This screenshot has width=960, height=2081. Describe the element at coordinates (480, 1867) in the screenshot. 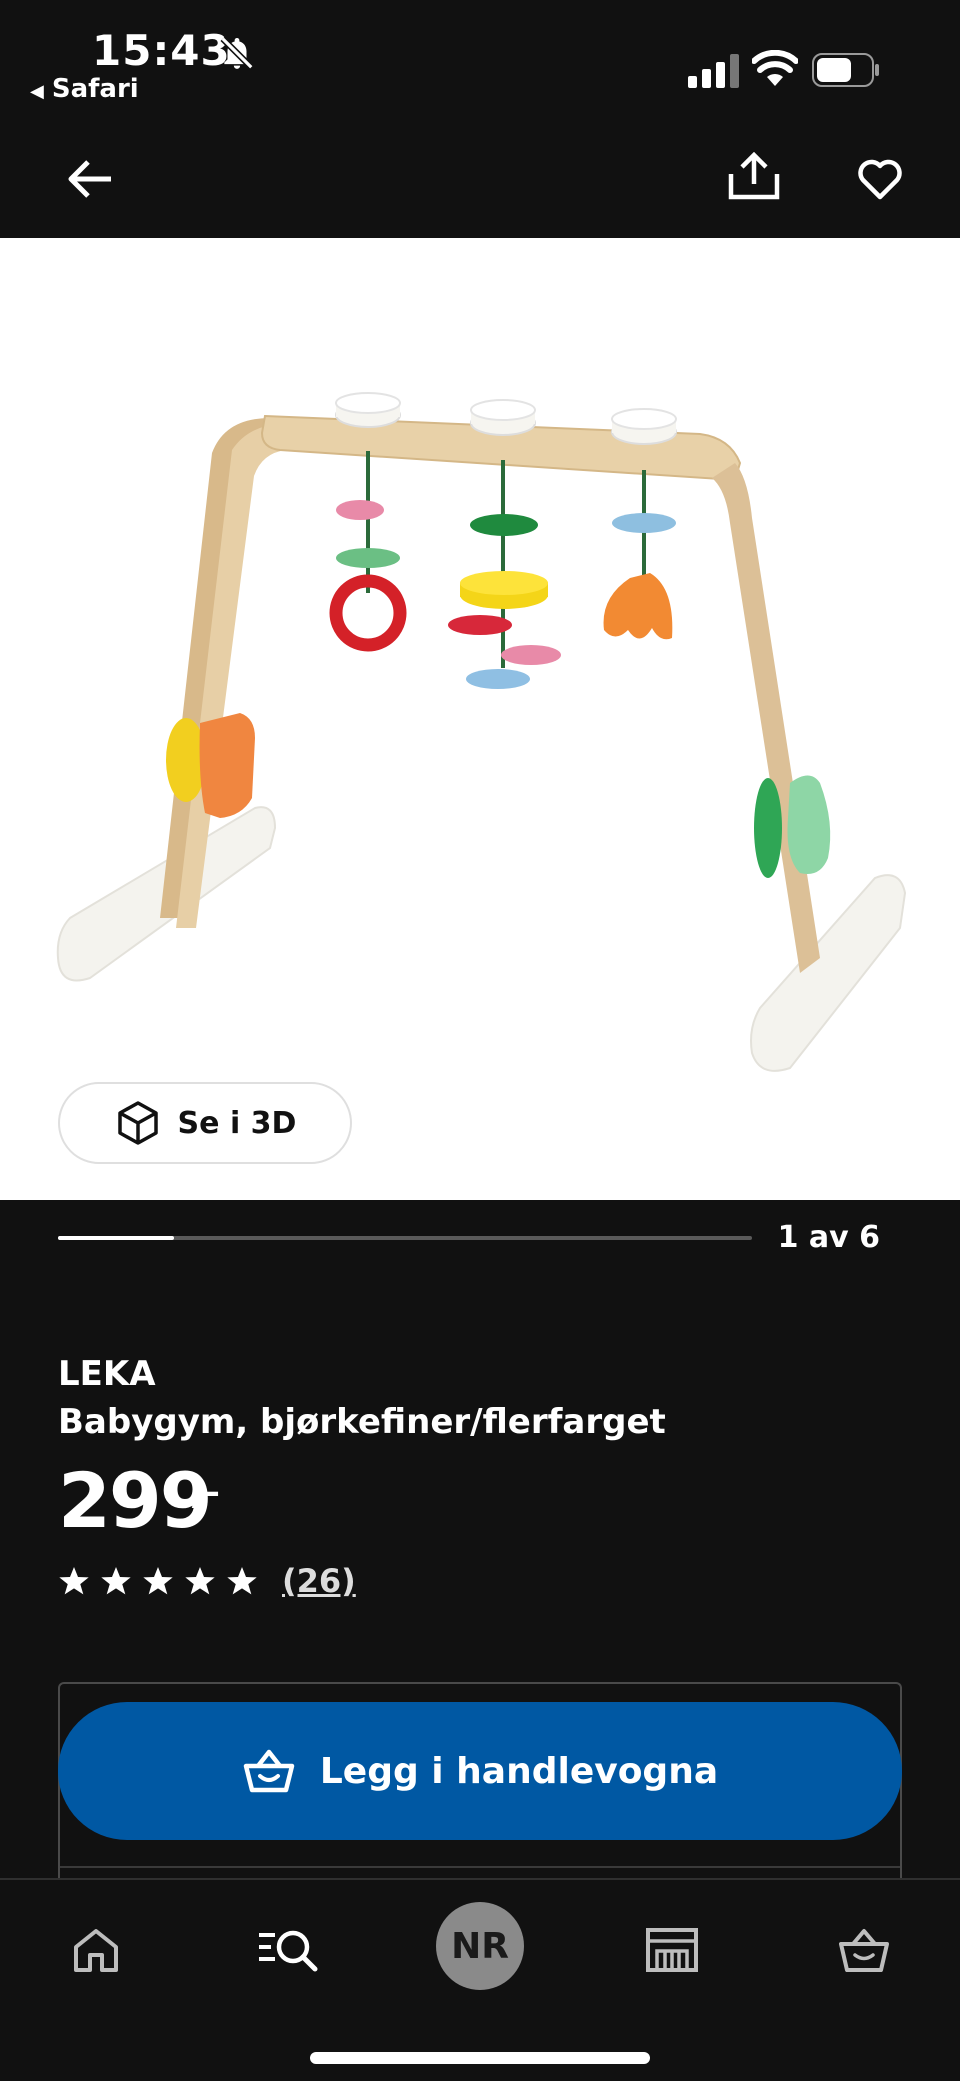

I see `divider` at that location.